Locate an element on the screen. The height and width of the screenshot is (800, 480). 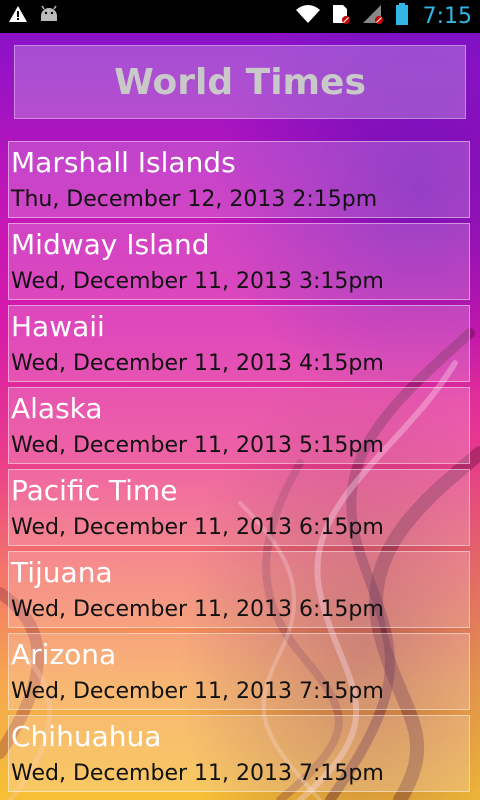
page-title: World Times is located at coordinates (240, 82).